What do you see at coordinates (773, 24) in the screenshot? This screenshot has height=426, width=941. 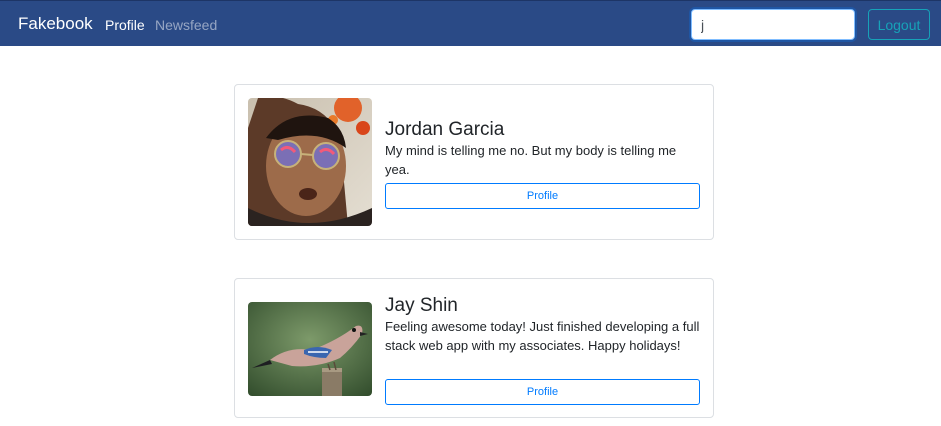 I see `search-input` at bounding box center [773, 24].